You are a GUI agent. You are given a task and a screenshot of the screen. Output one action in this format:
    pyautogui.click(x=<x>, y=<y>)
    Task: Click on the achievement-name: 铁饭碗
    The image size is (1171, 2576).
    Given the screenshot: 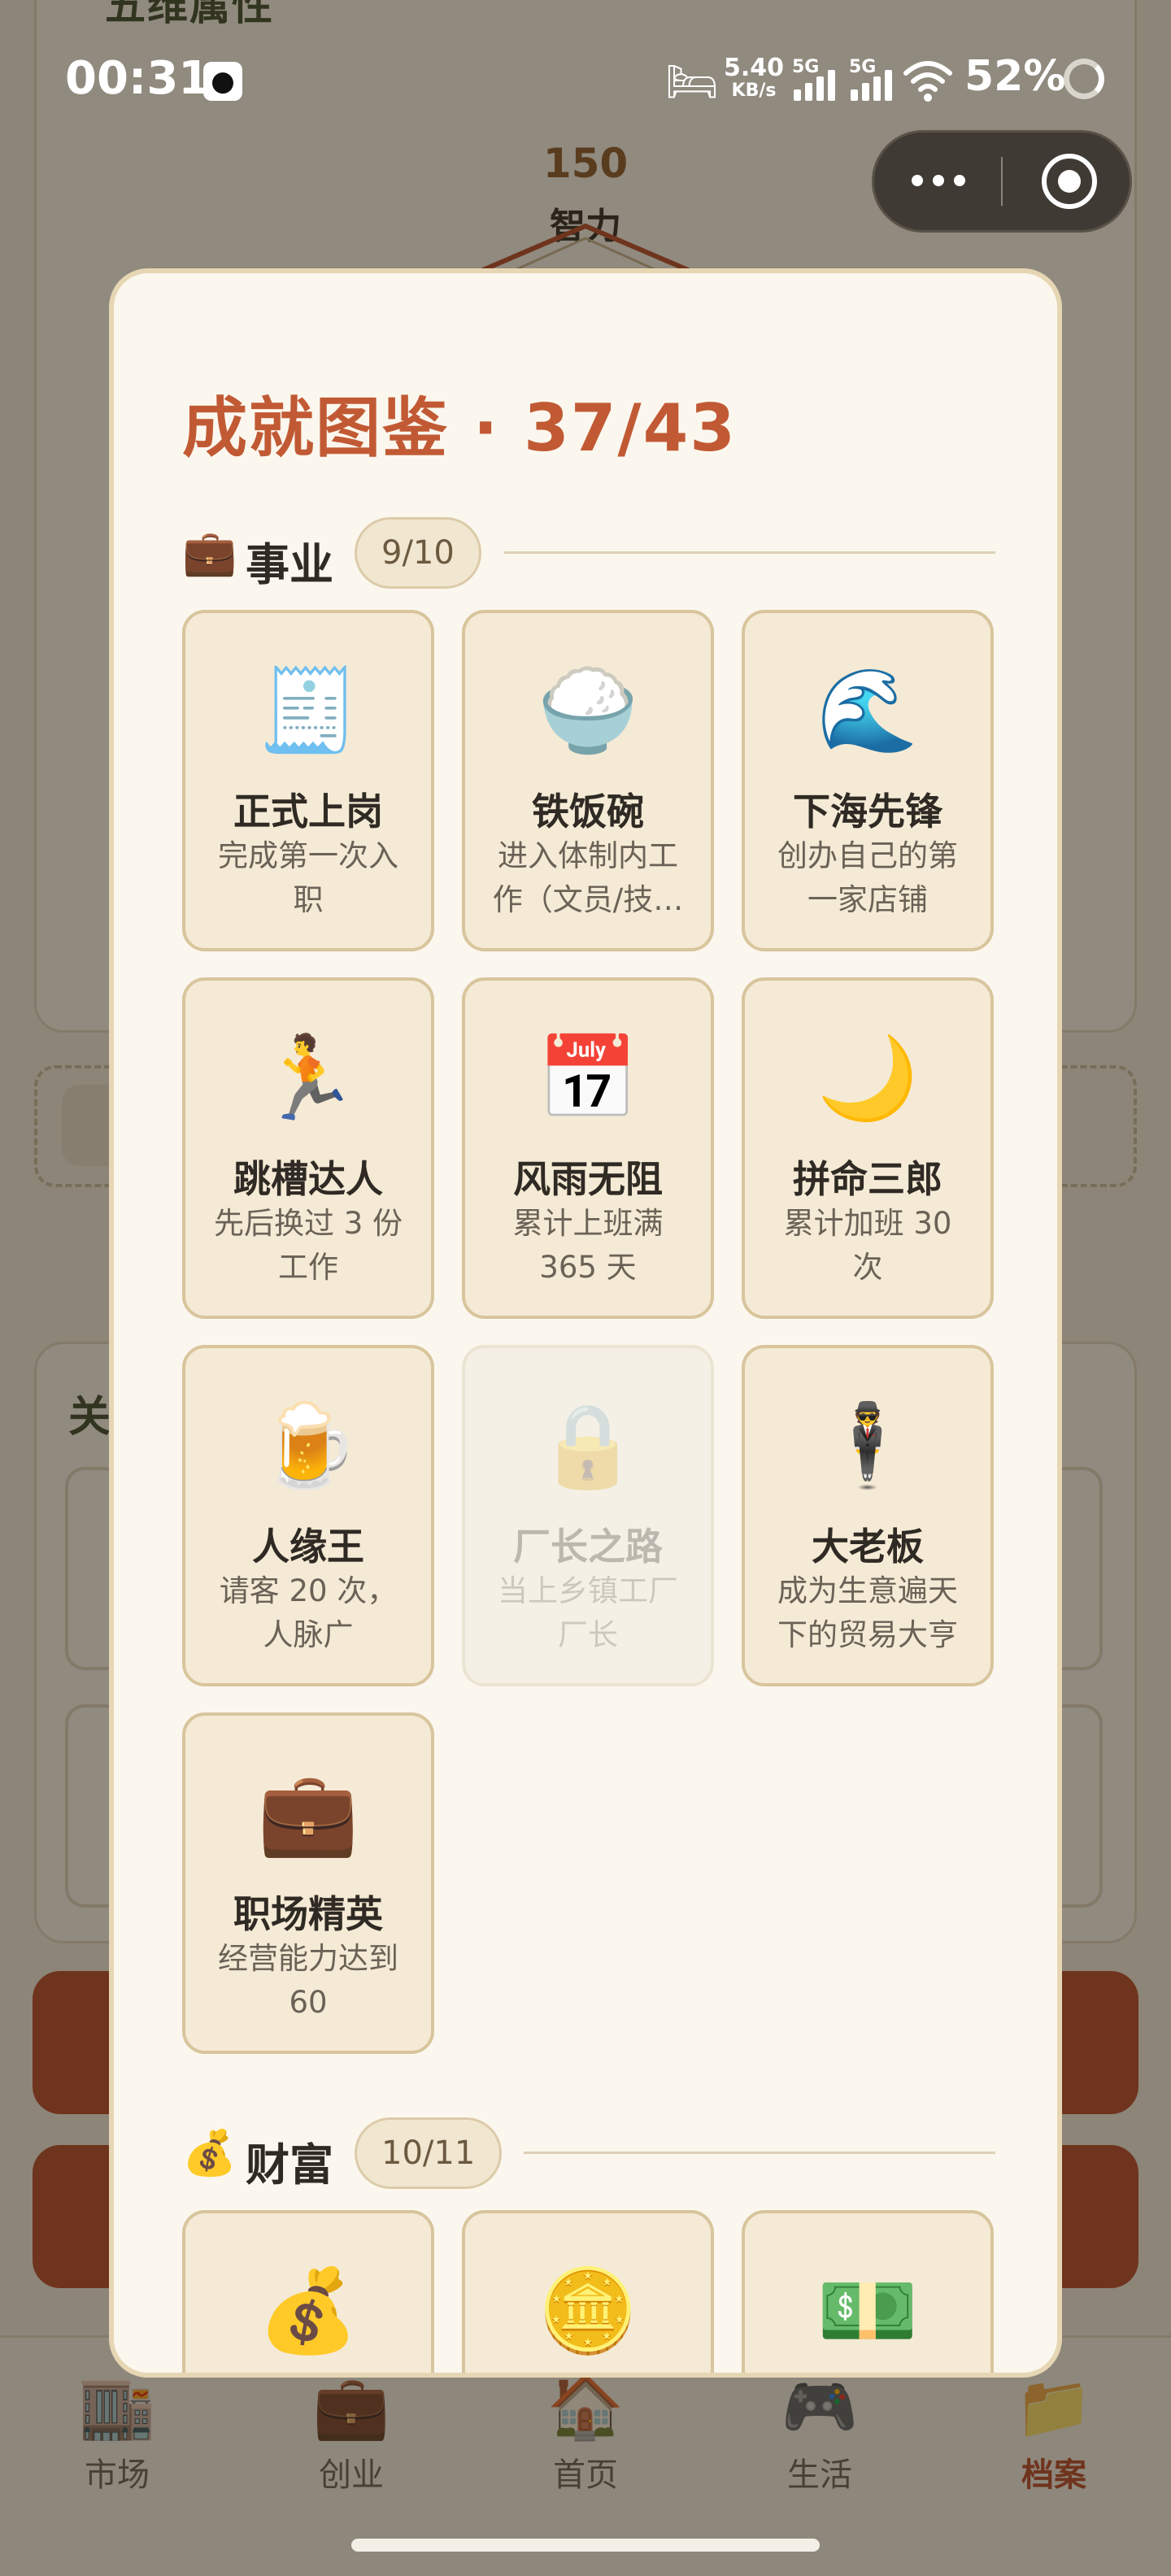 What is the action you would take?
    pyautogui.click(x=588, y=811)
    